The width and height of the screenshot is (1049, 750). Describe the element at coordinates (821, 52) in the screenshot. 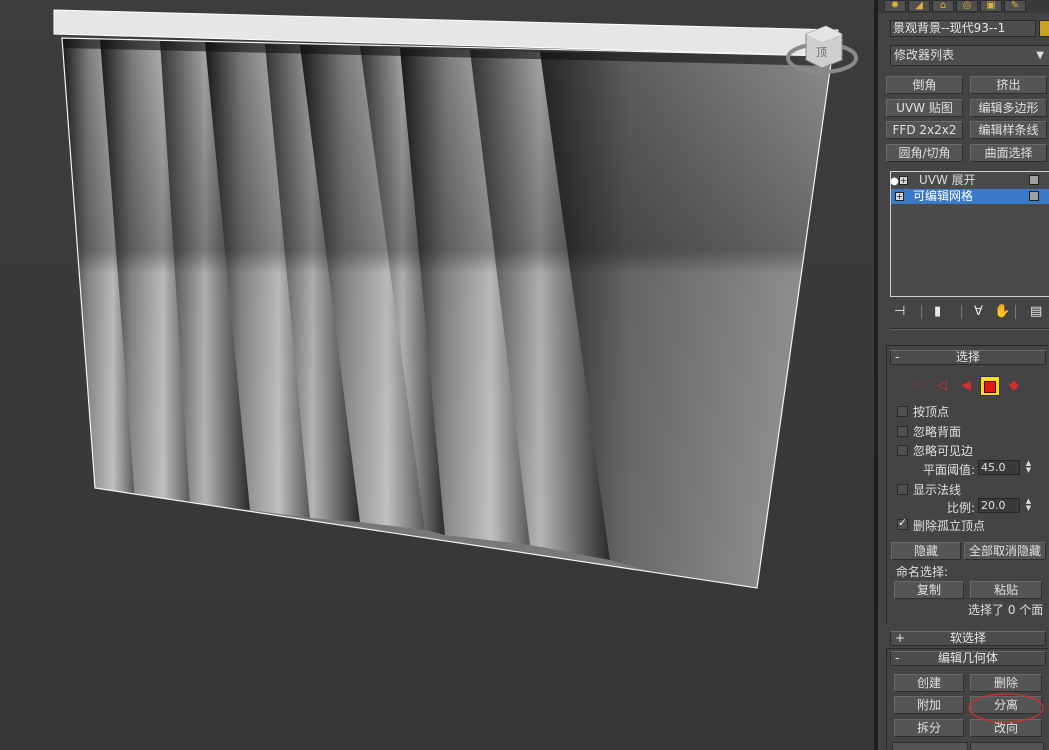

I see `view-cube-label: 顶` at that location.